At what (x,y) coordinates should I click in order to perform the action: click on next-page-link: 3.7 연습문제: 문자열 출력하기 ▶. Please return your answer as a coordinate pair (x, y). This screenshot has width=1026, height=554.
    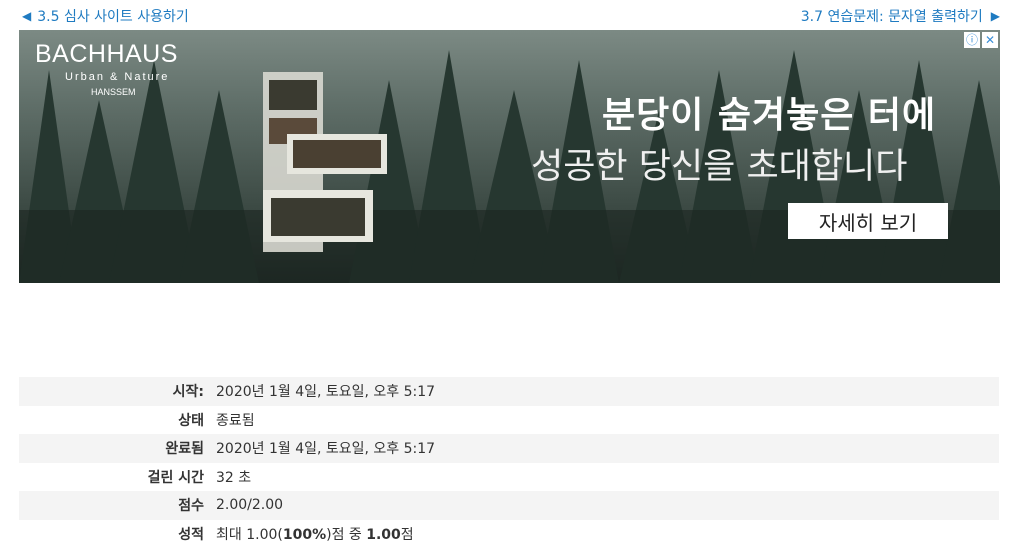
    Looking at the image, I should click on (900, 16).